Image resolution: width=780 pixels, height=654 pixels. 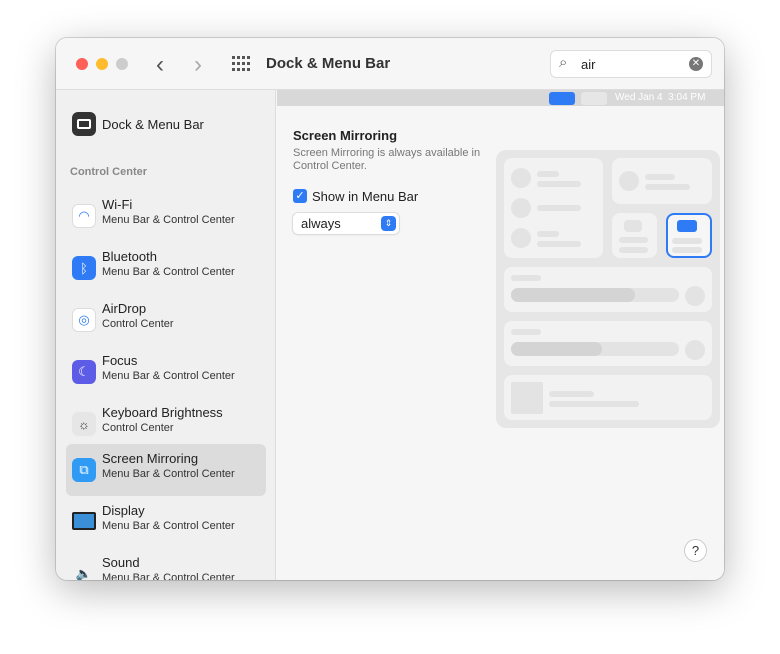 I want to click on sidebar-item-label: AirDrop, so click(x=124, y=308).